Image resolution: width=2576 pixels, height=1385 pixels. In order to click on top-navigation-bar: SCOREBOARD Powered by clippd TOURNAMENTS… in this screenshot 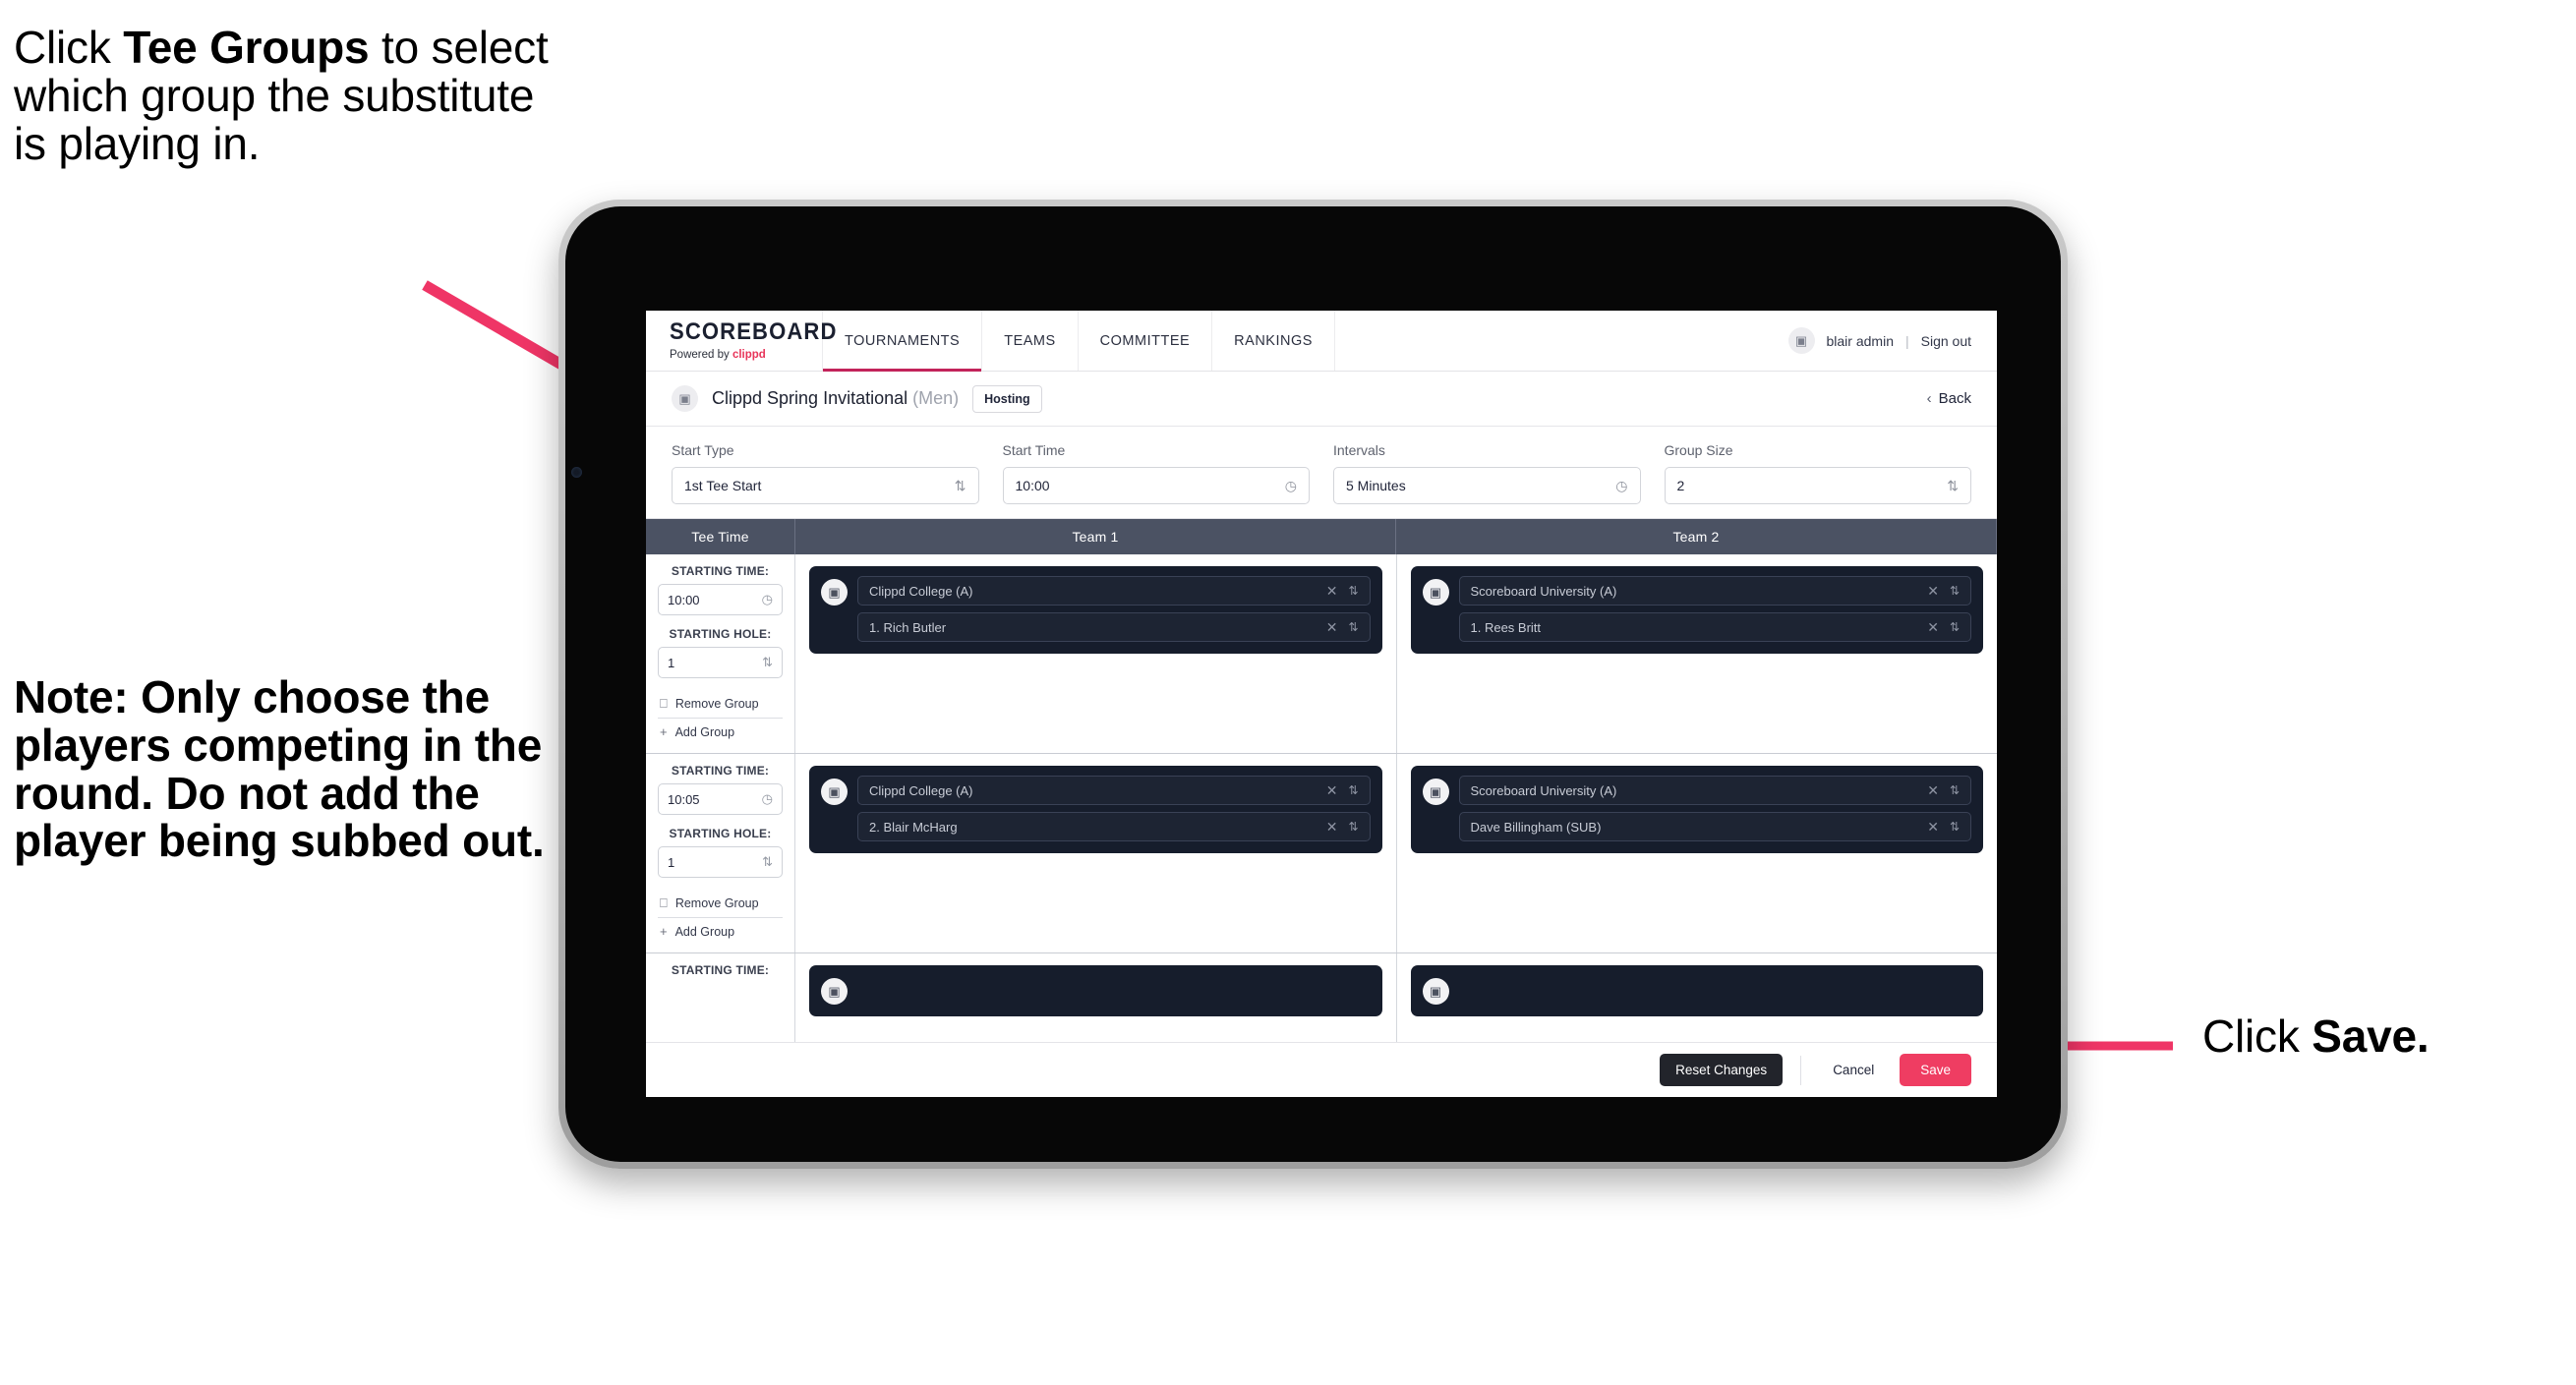, I will do `click(1321, 342)`.